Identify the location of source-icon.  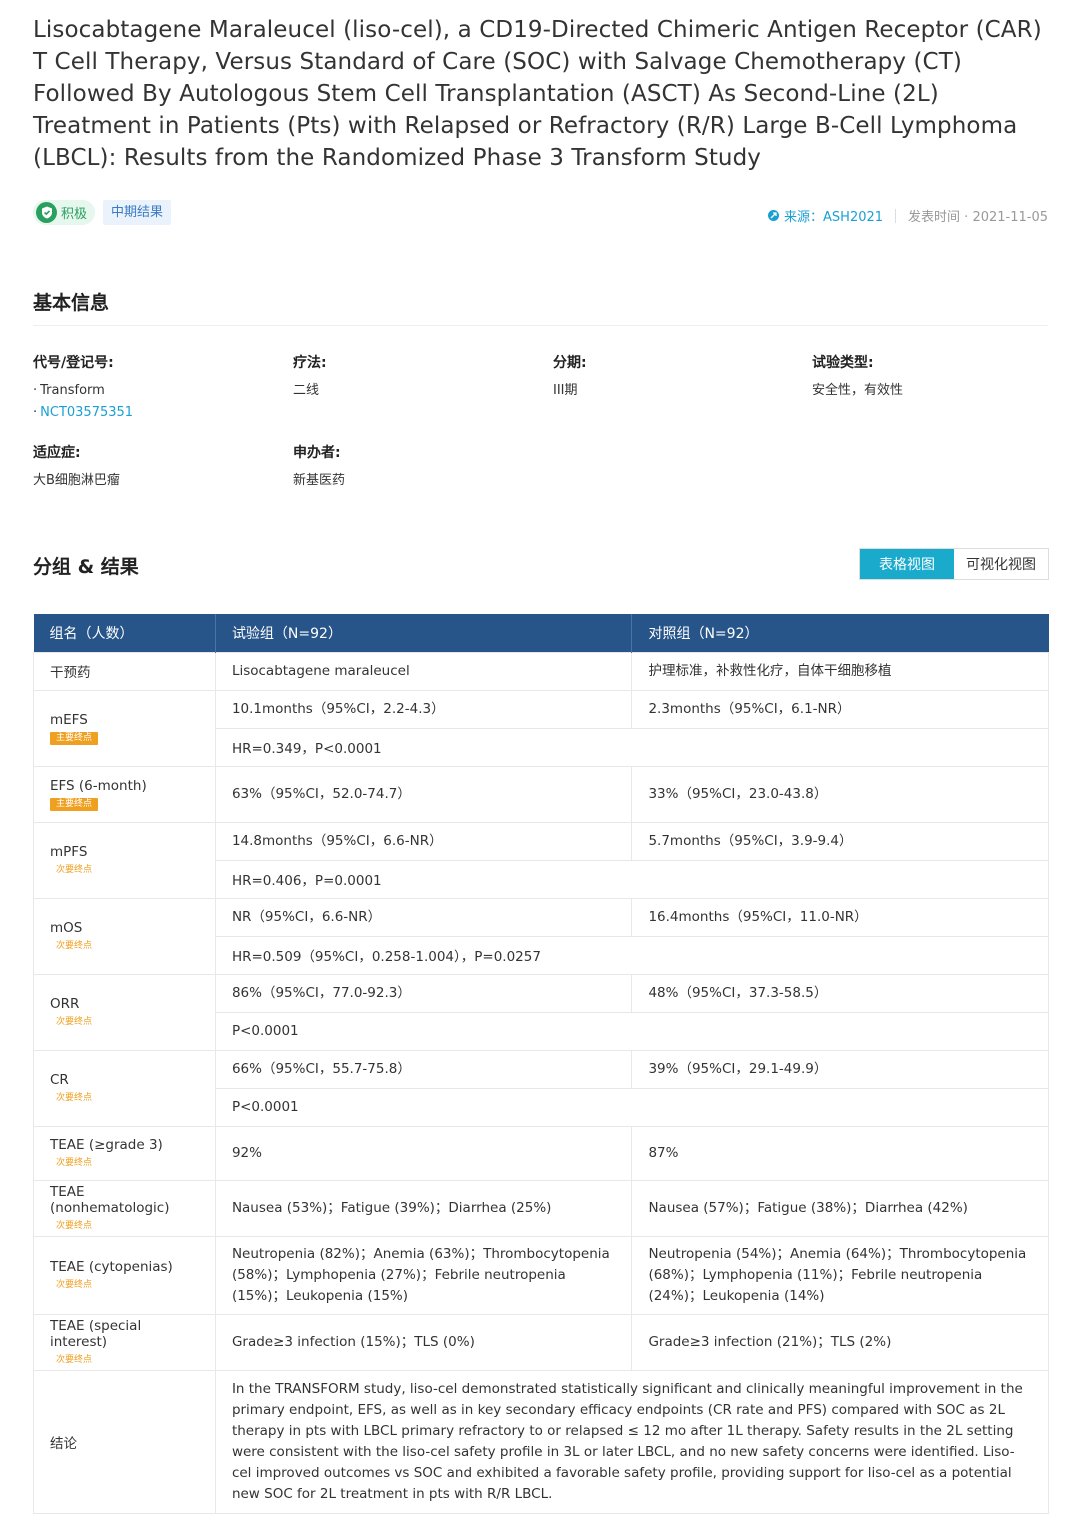
(774, 215).